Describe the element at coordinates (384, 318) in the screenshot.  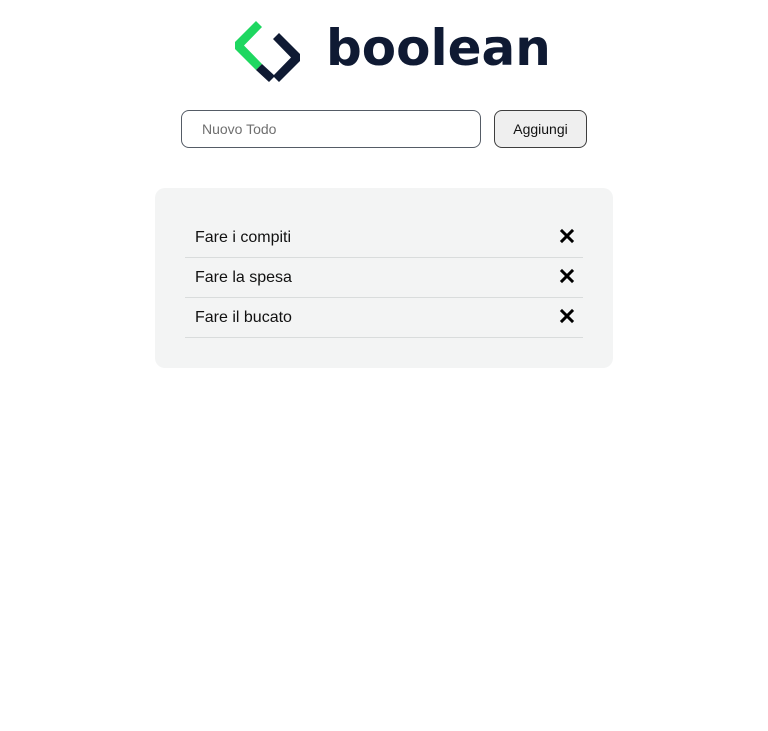
I see `todo-item: Fare il bucato` at that location.